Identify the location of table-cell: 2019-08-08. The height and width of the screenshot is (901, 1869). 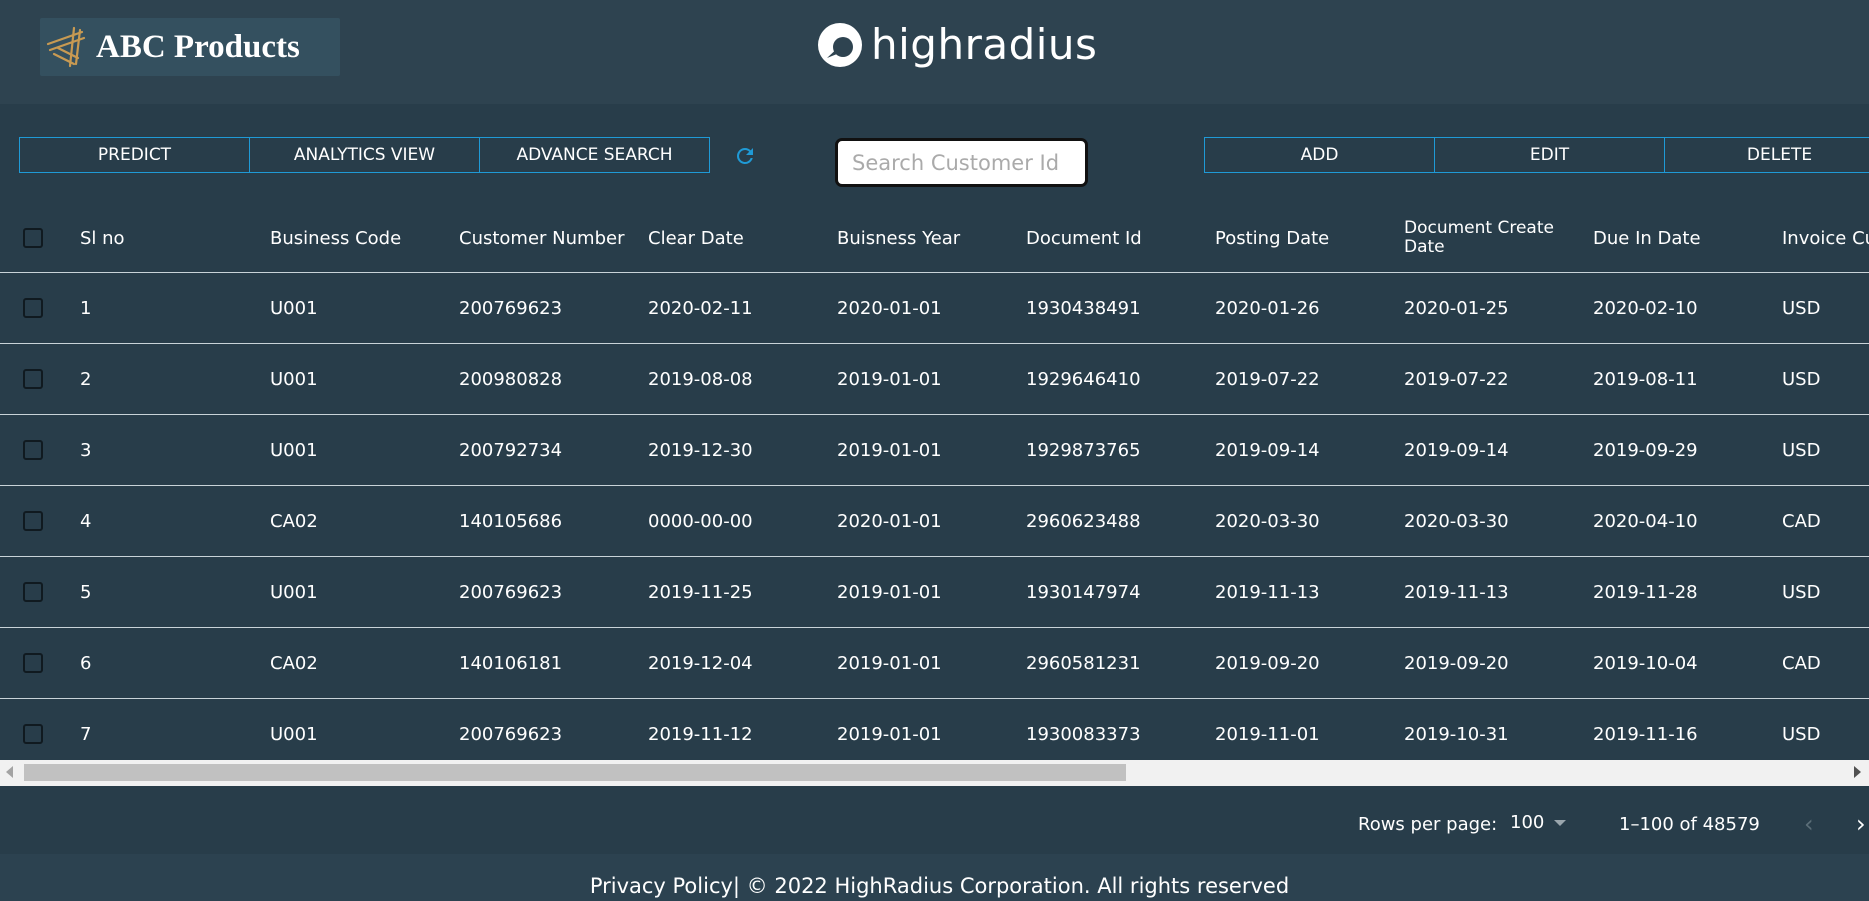
(700, 379).